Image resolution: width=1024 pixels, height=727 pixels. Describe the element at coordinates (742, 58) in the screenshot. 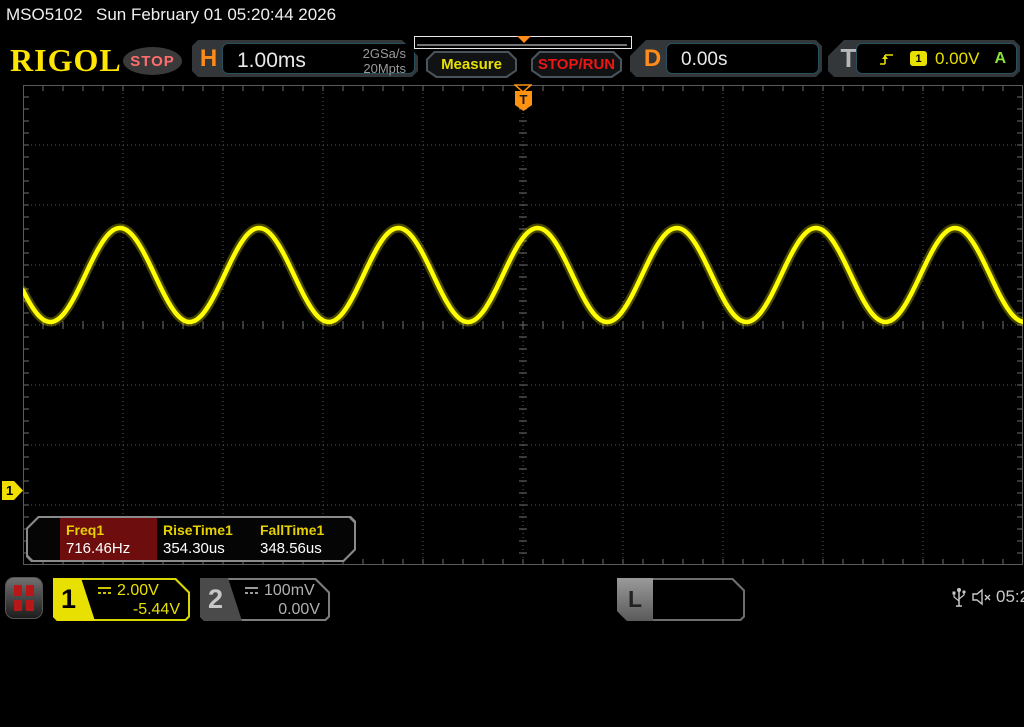

I see `delay-readout: 0.00s` at that location.